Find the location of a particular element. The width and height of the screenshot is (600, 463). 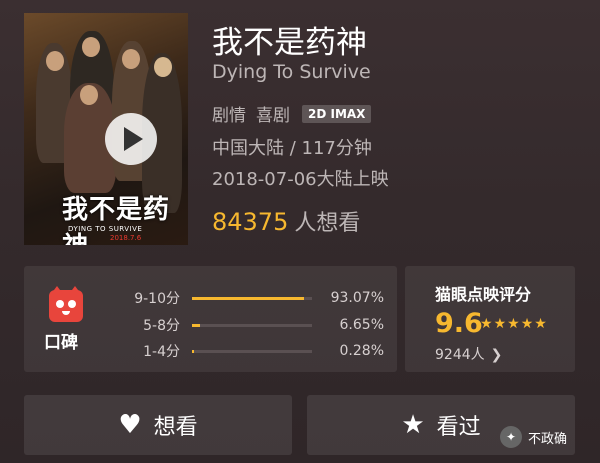

koubei-label: 口碑 is located at coordinates (61, 343).